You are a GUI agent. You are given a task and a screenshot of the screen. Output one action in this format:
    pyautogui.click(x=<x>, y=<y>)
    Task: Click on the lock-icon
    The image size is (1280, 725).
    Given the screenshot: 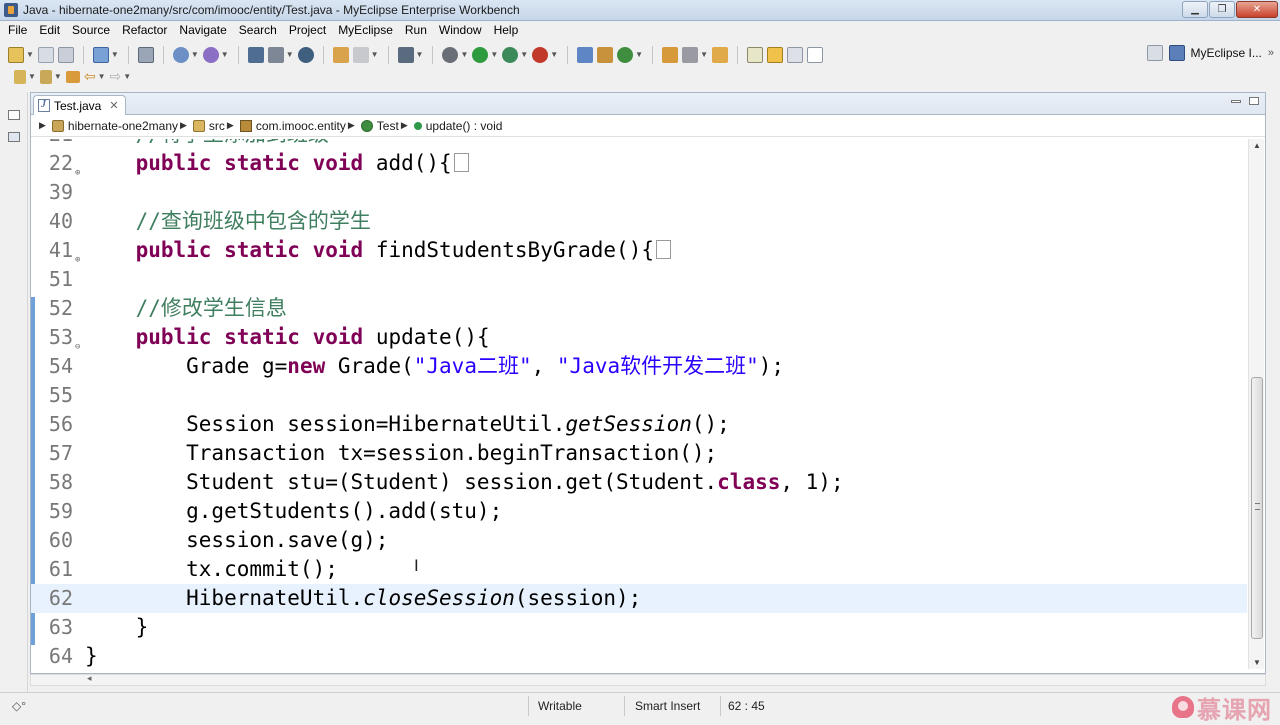 What is the action you would take?
    pyautogui.click(x=145, y=54)
    